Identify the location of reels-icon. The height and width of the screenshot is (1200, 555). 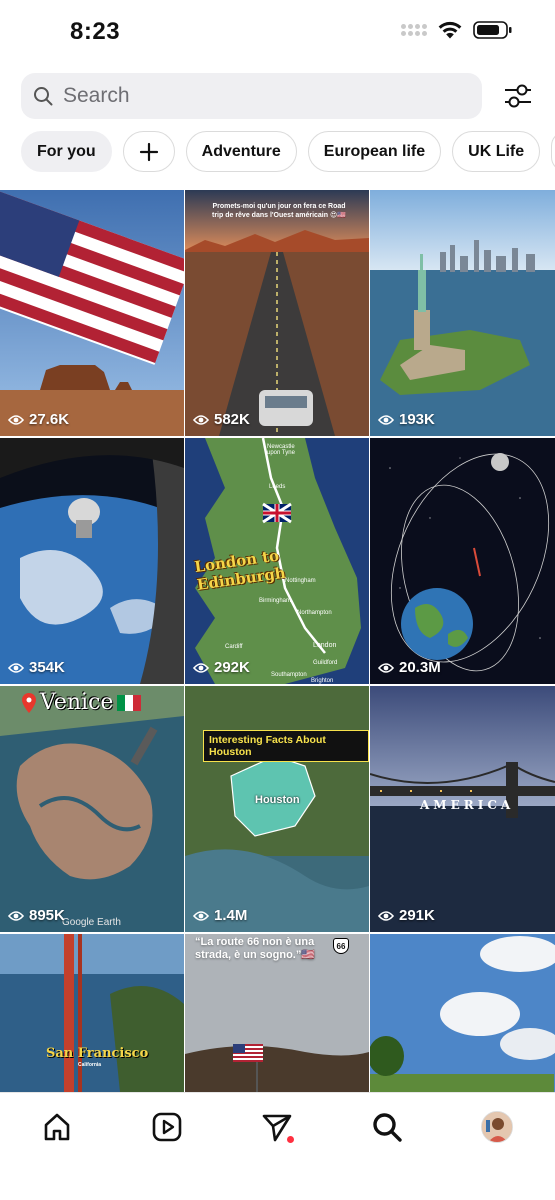
(167, 1127).